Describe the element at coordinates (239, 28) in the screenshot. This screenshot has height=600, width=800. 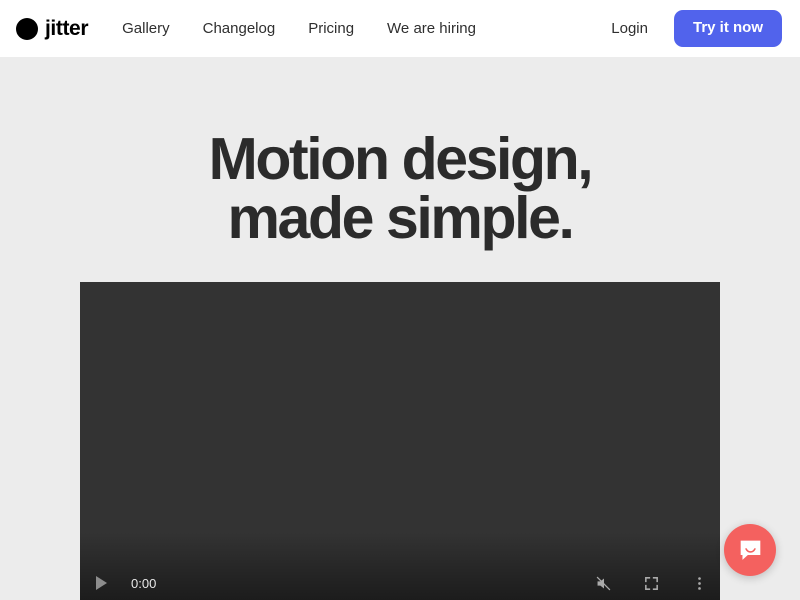
I see `nav-item-changelog: Changelog` at that location.